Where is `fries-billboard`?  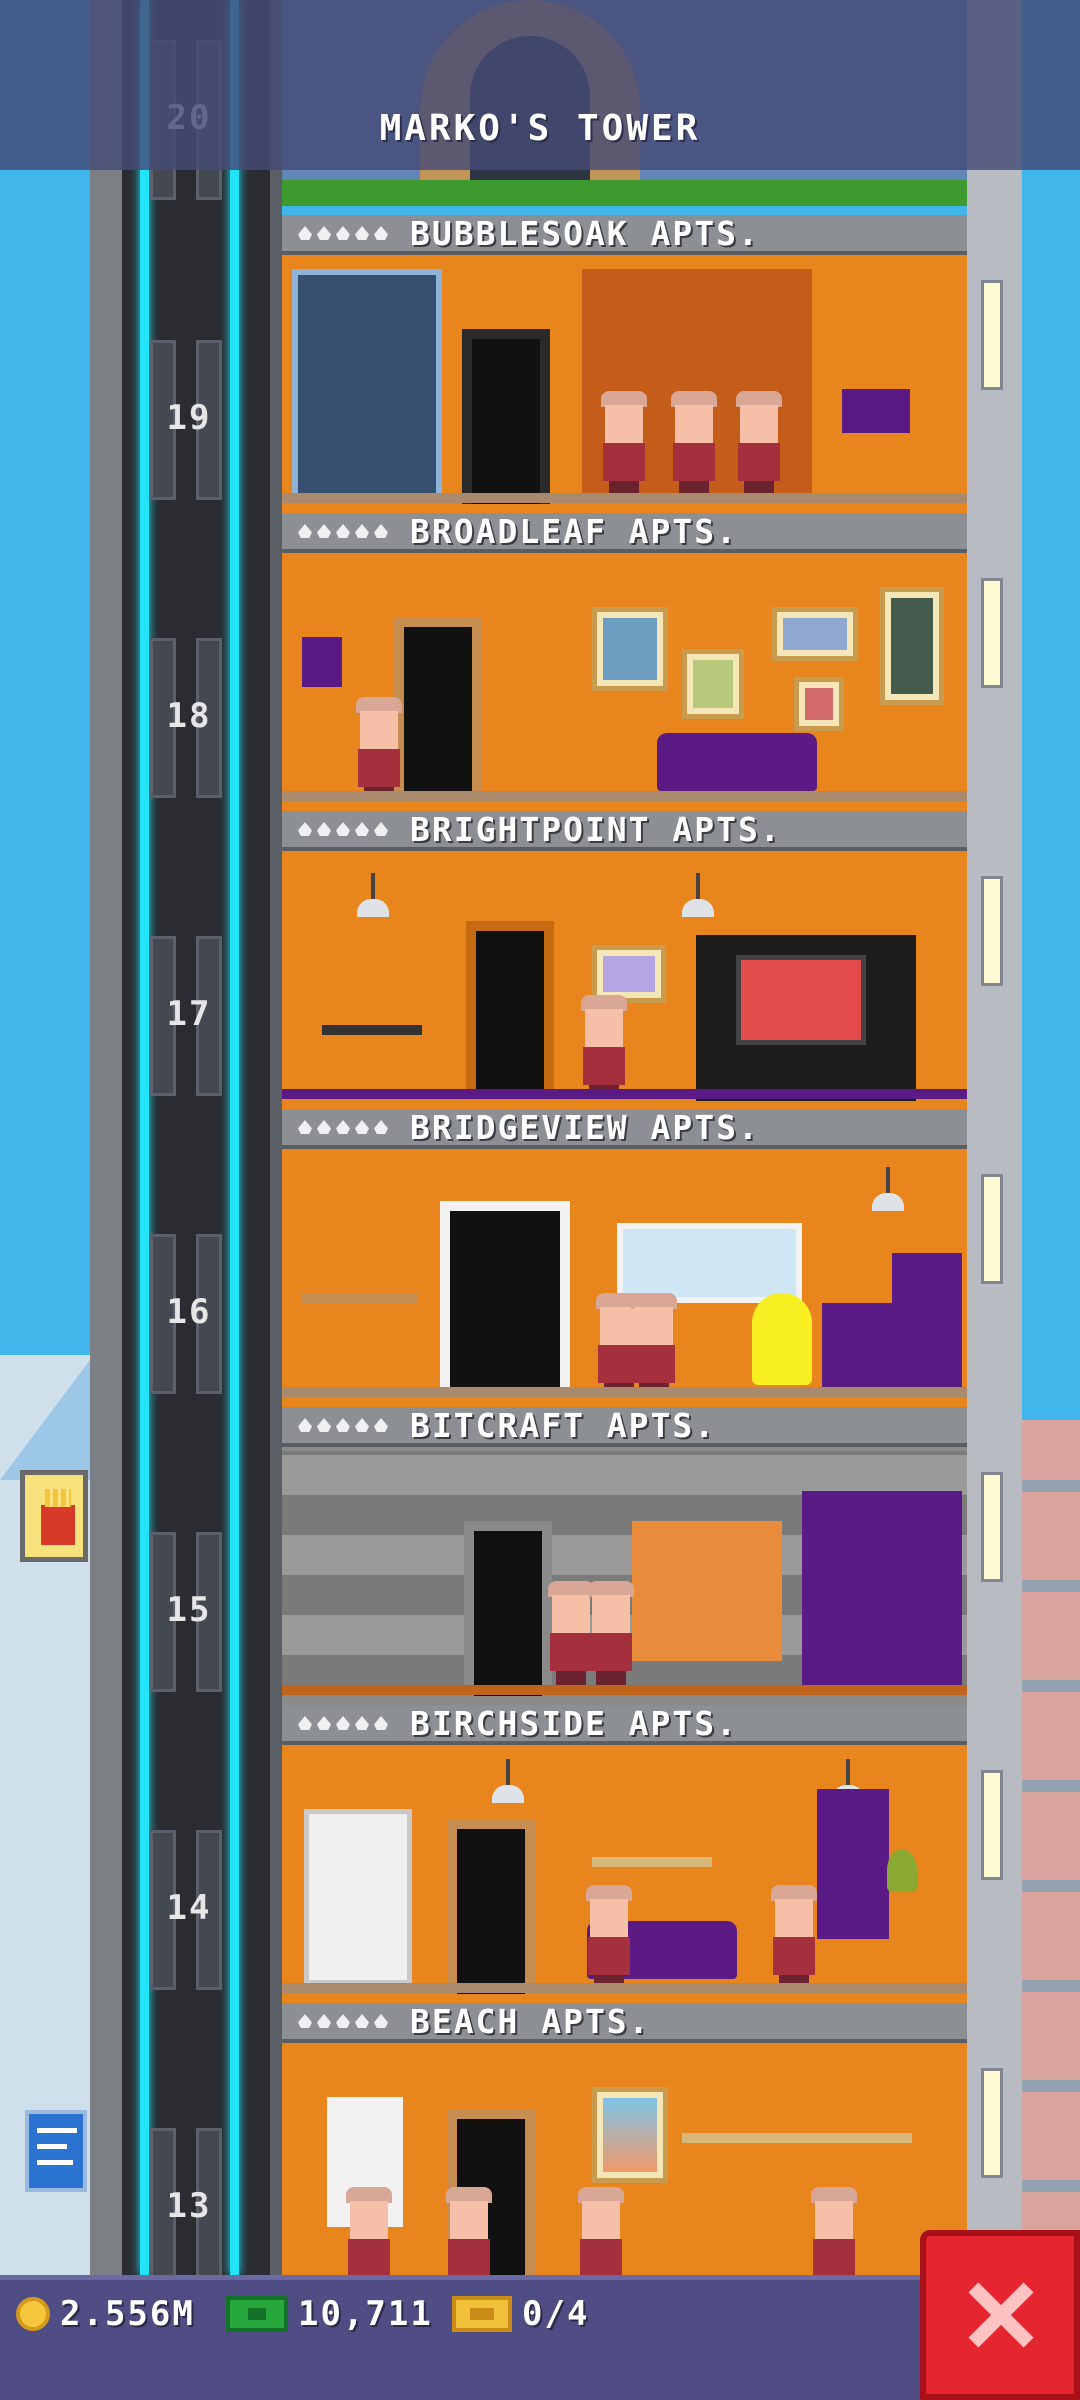
fries-billboard is located at coordinates (54, 1516).